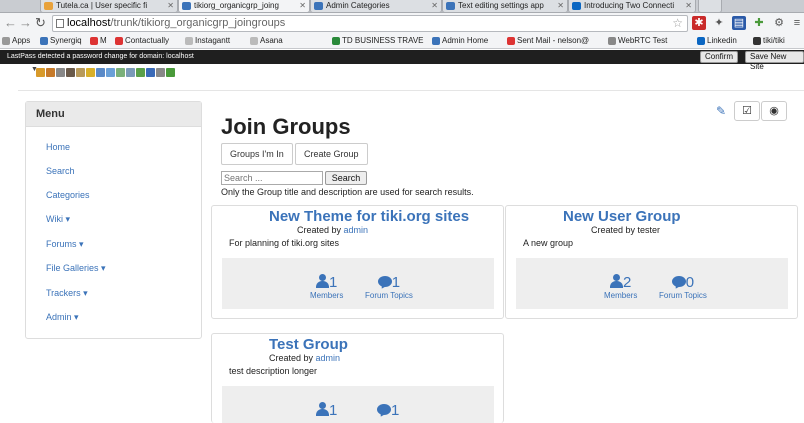 This screenshot has height=423, width=804. I want to click on search-button: Search, so click(346, 178).